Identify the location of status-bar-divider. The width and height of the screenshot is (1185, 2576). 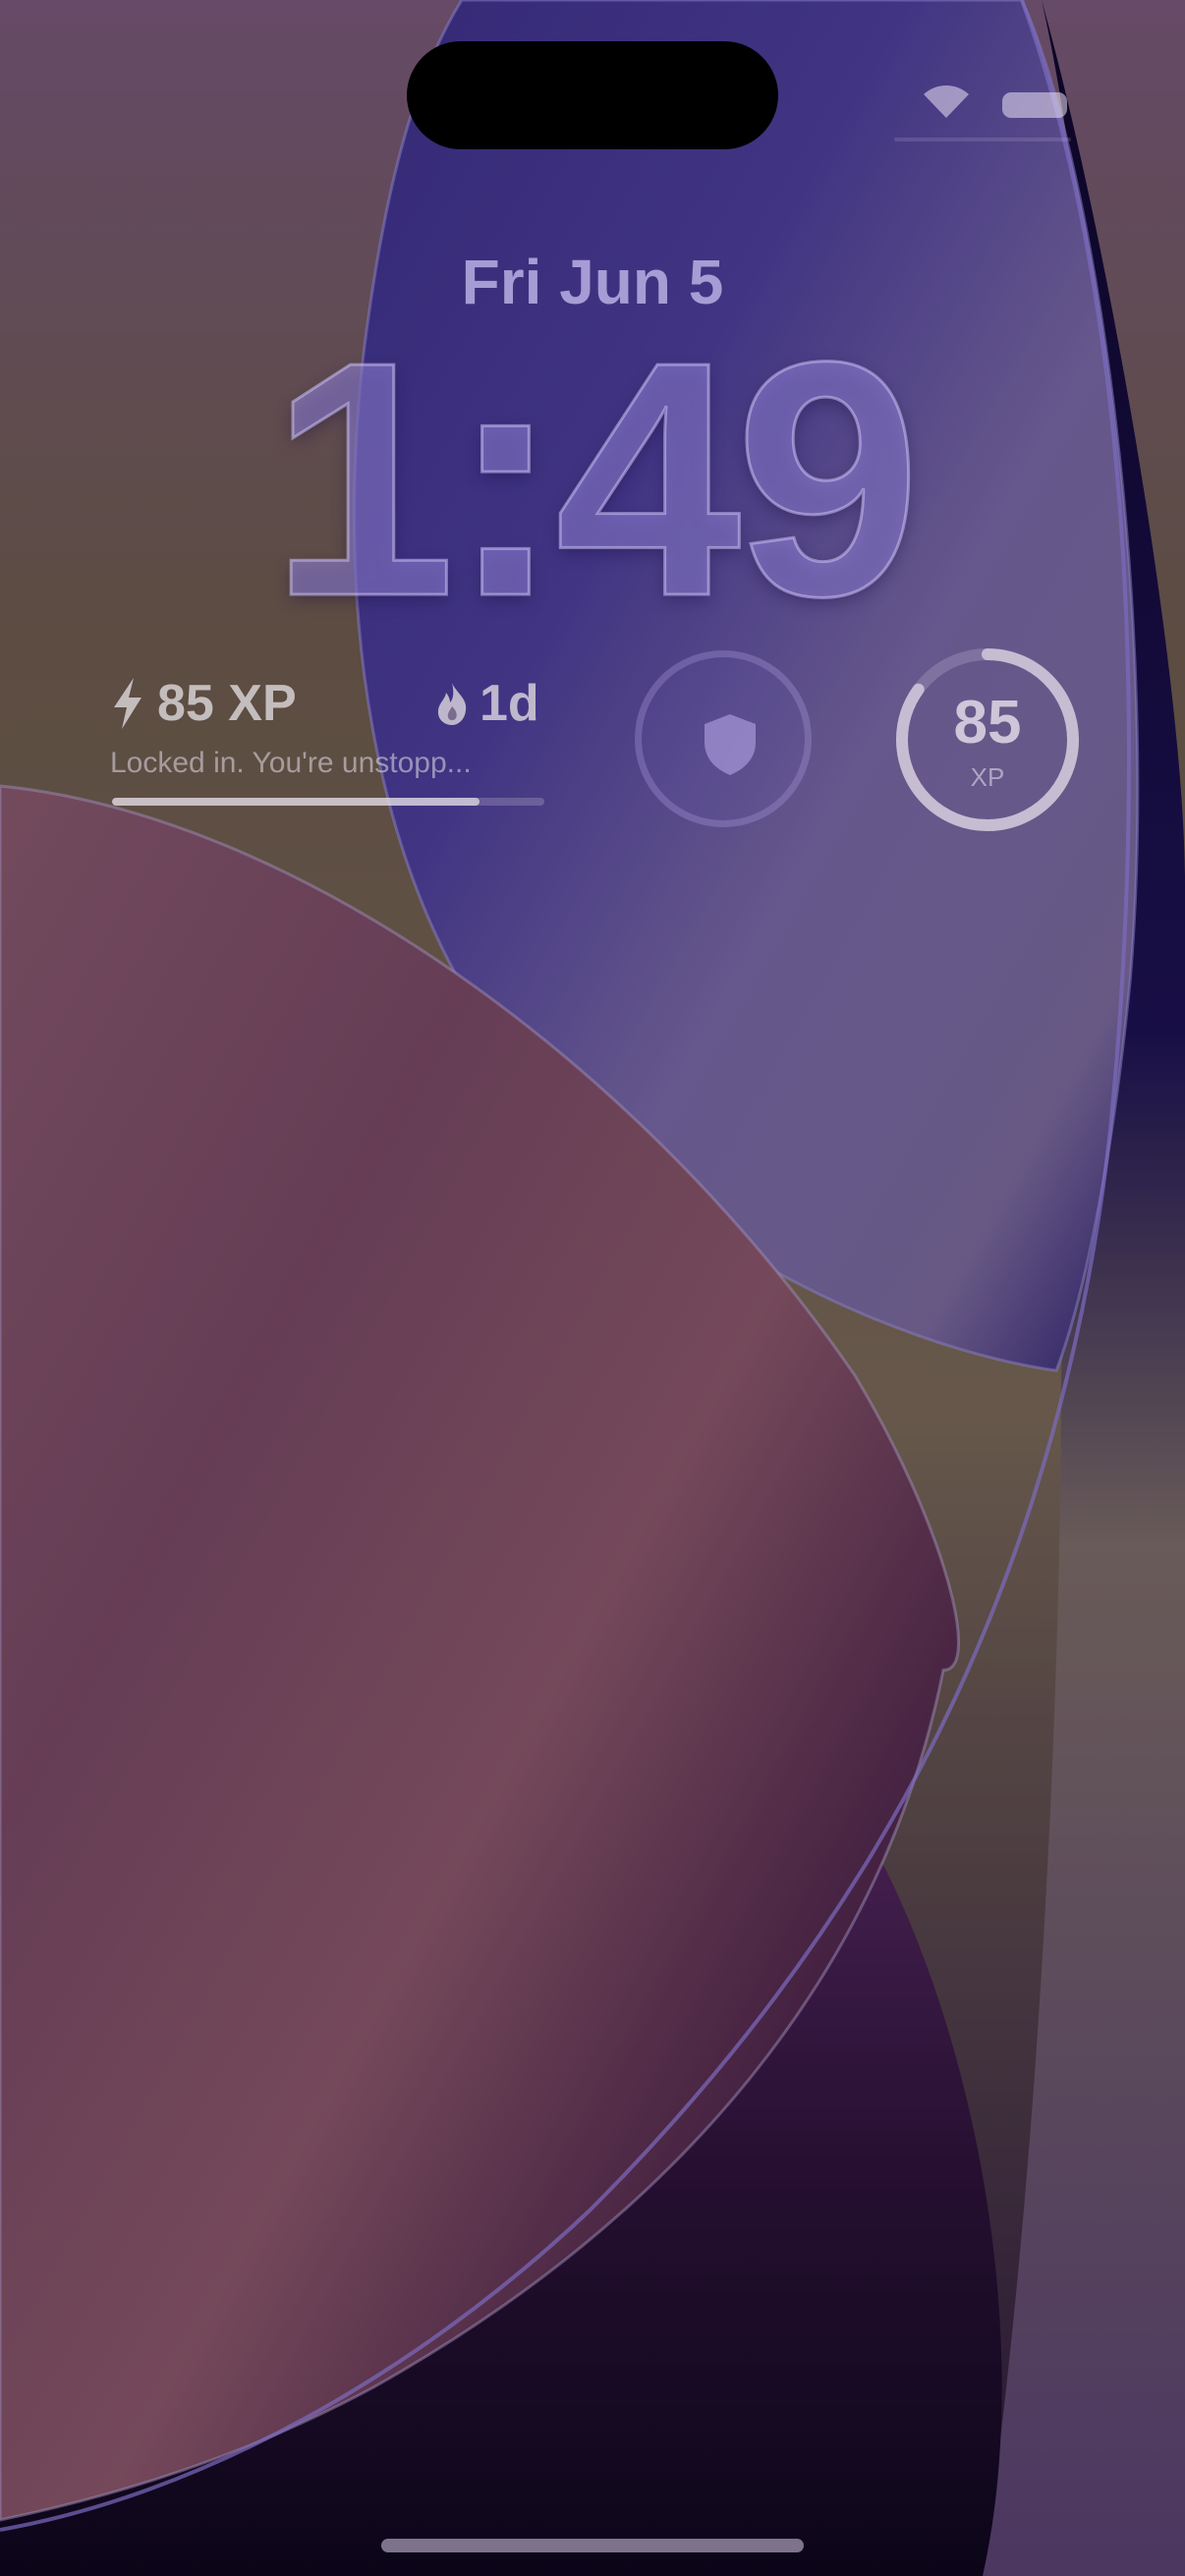
(983, 139).